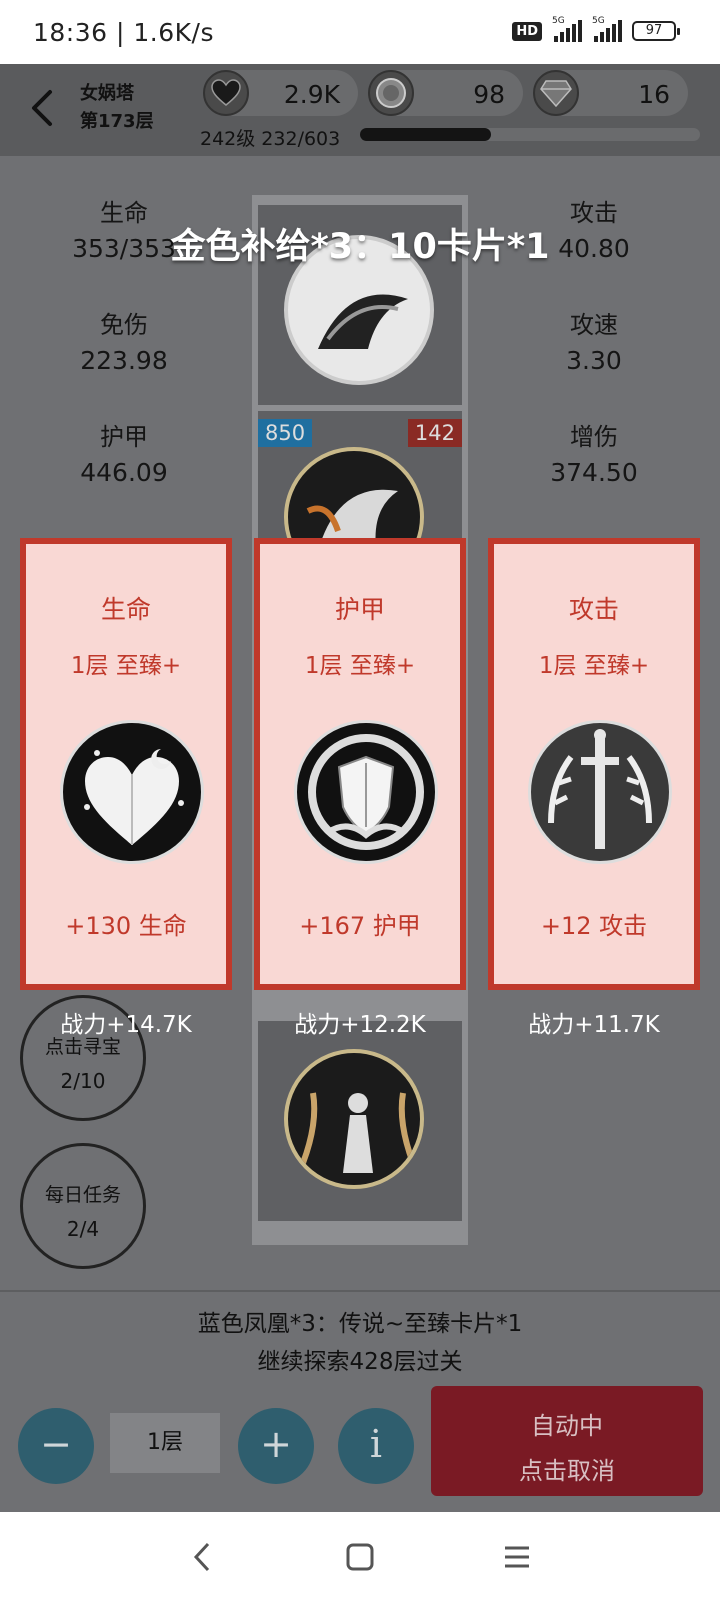 This screenshot has width=720, height=1600. I want to click on option-title: 护甲, so click(359, 609).